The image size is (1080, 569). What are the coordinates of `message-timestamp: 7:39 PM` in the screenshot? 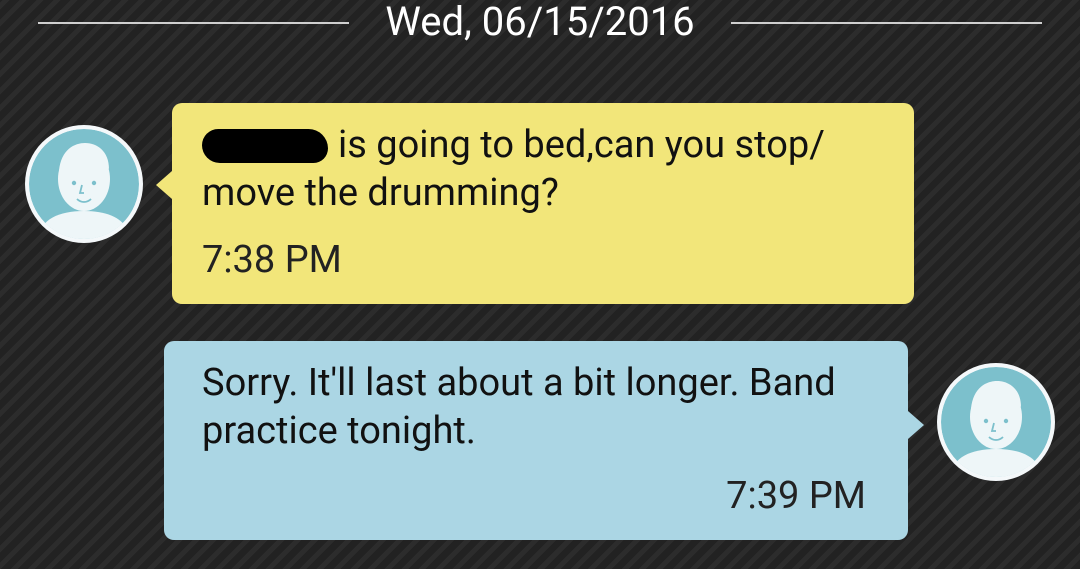 It's located at (796, 496).